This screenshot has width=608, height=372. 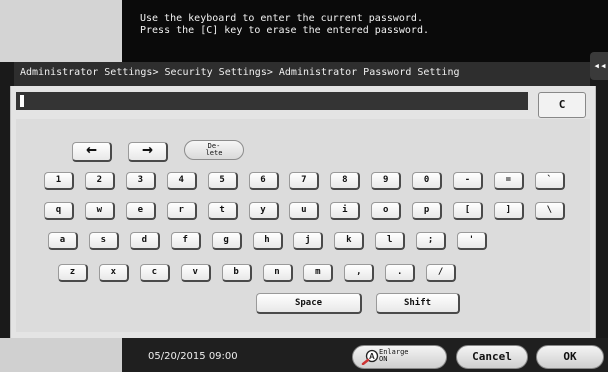 What do you see at coordinates (267, 241) in the screenshot?
I see `key-row3-5: h` at bounding box center [267, 241].